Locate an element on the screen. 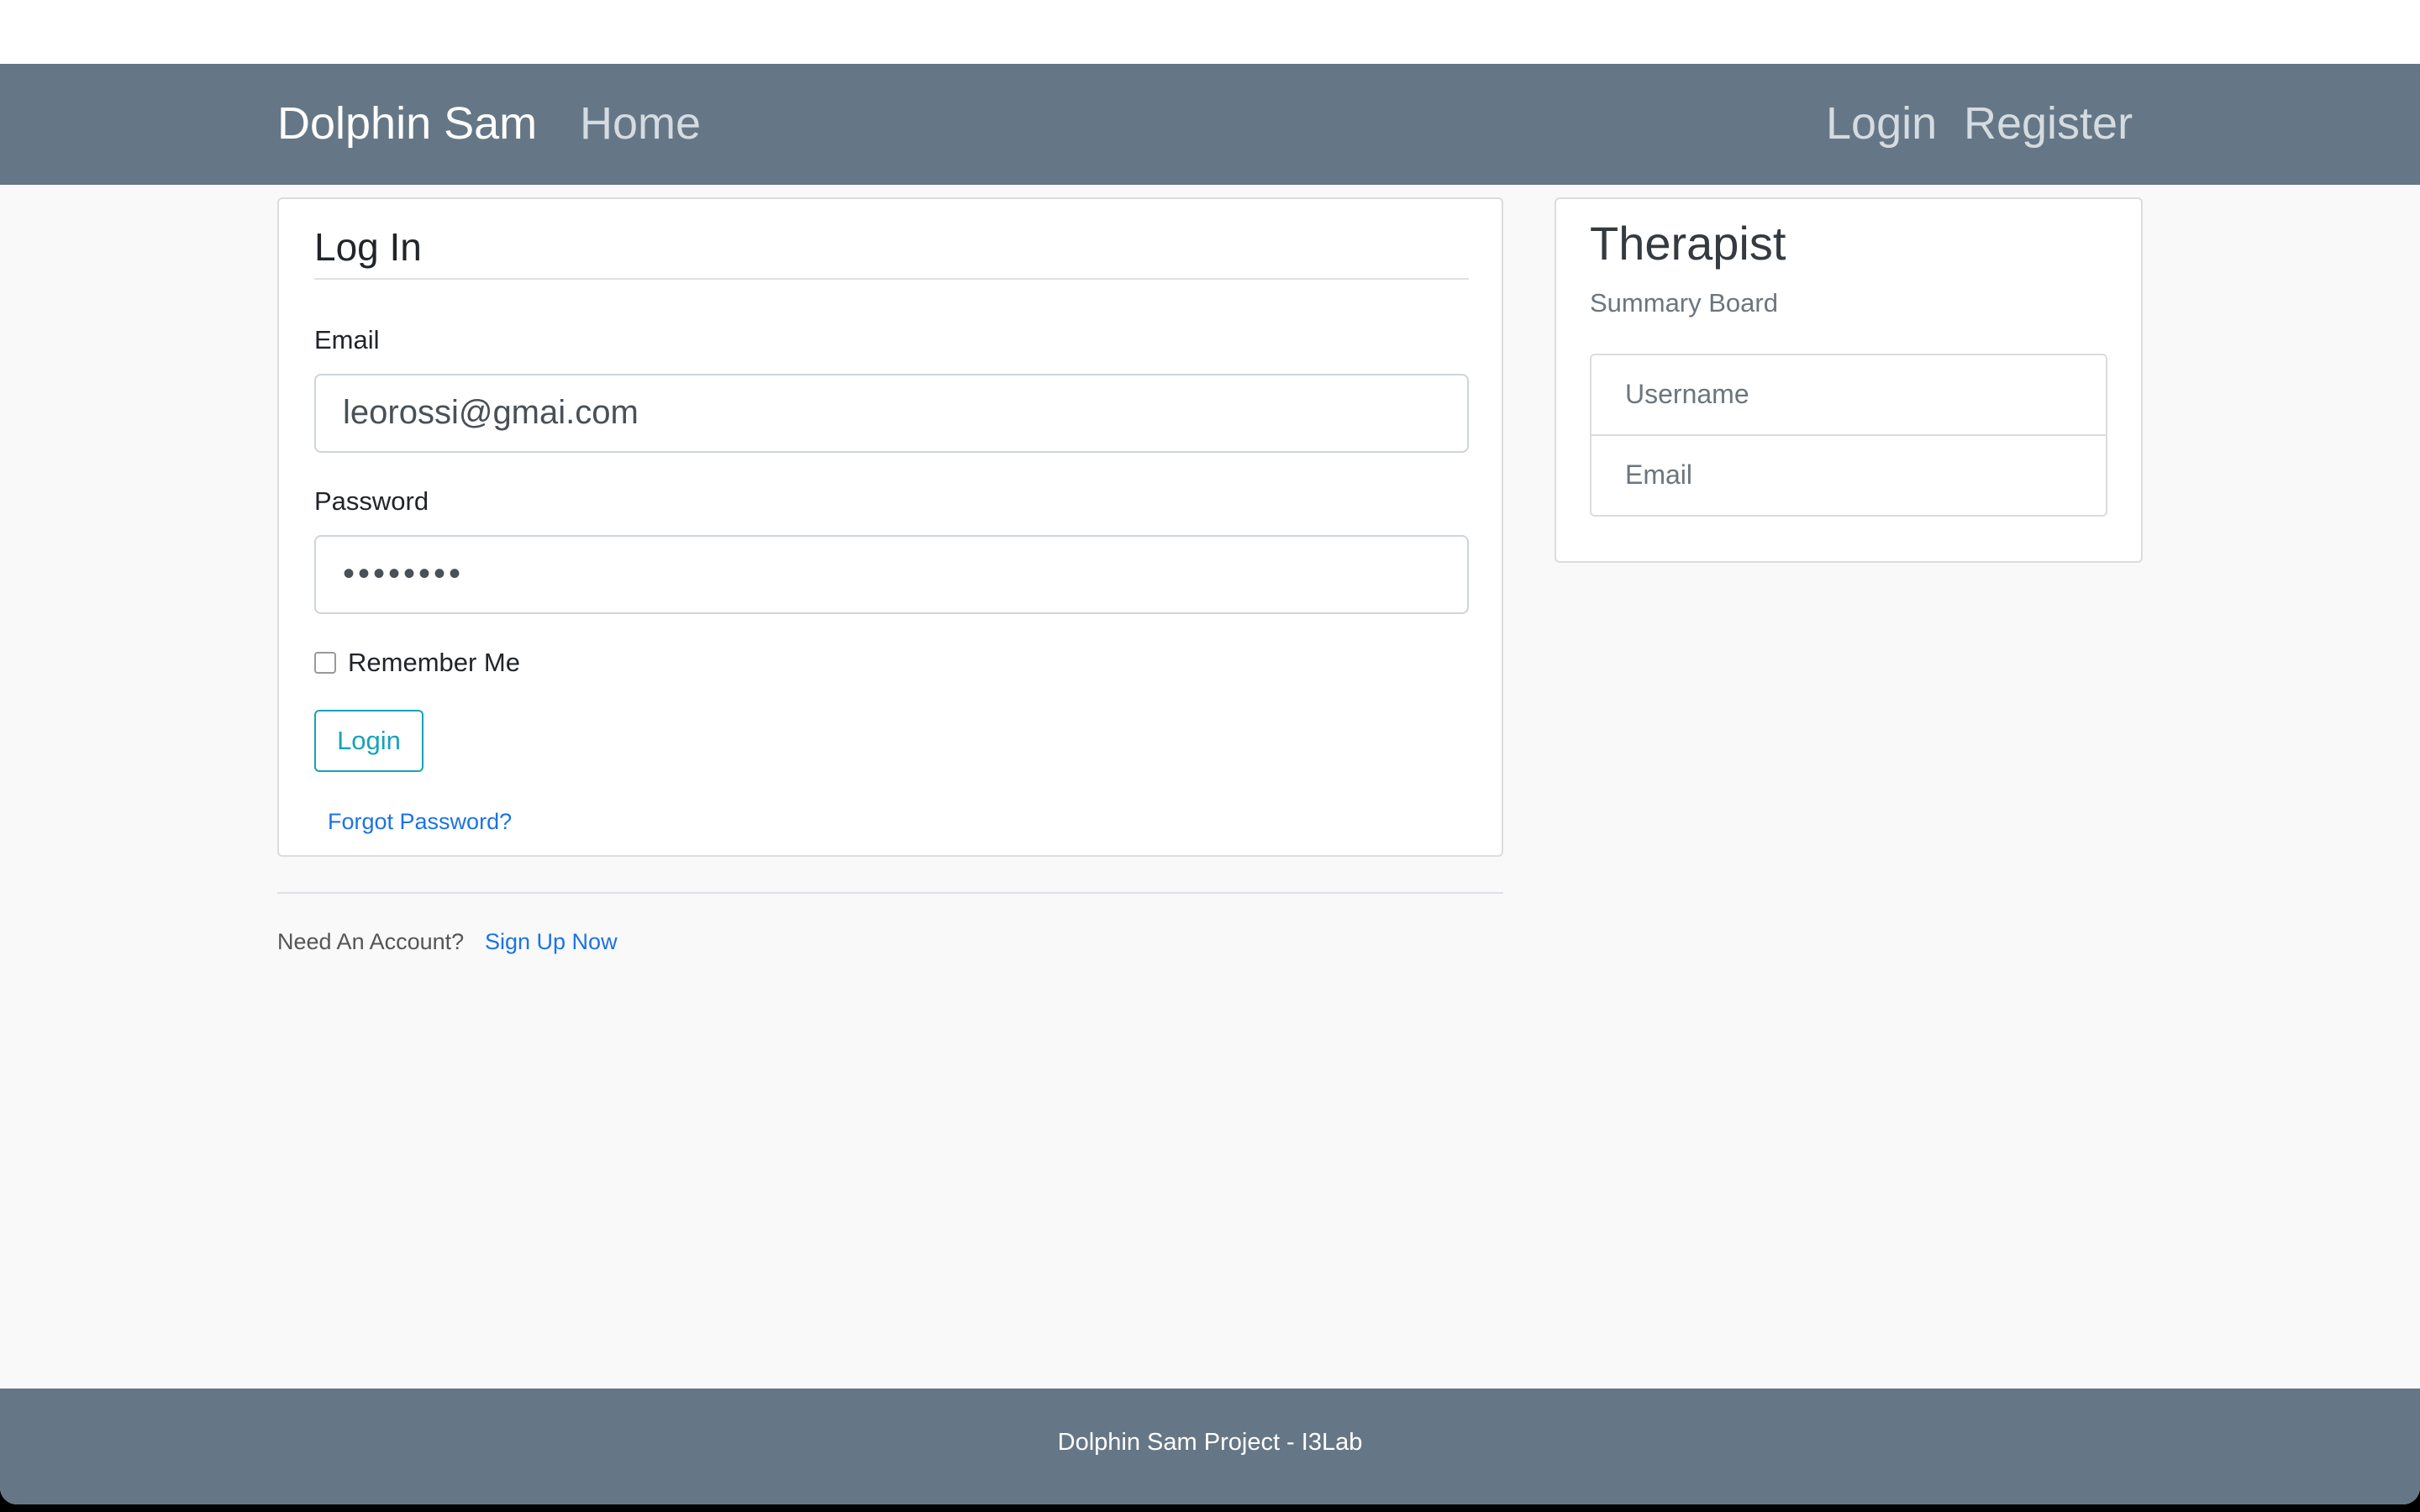 This screenshot has height=1512, width=2420. list-item-email: Email is located at coordinates (1849, 475).